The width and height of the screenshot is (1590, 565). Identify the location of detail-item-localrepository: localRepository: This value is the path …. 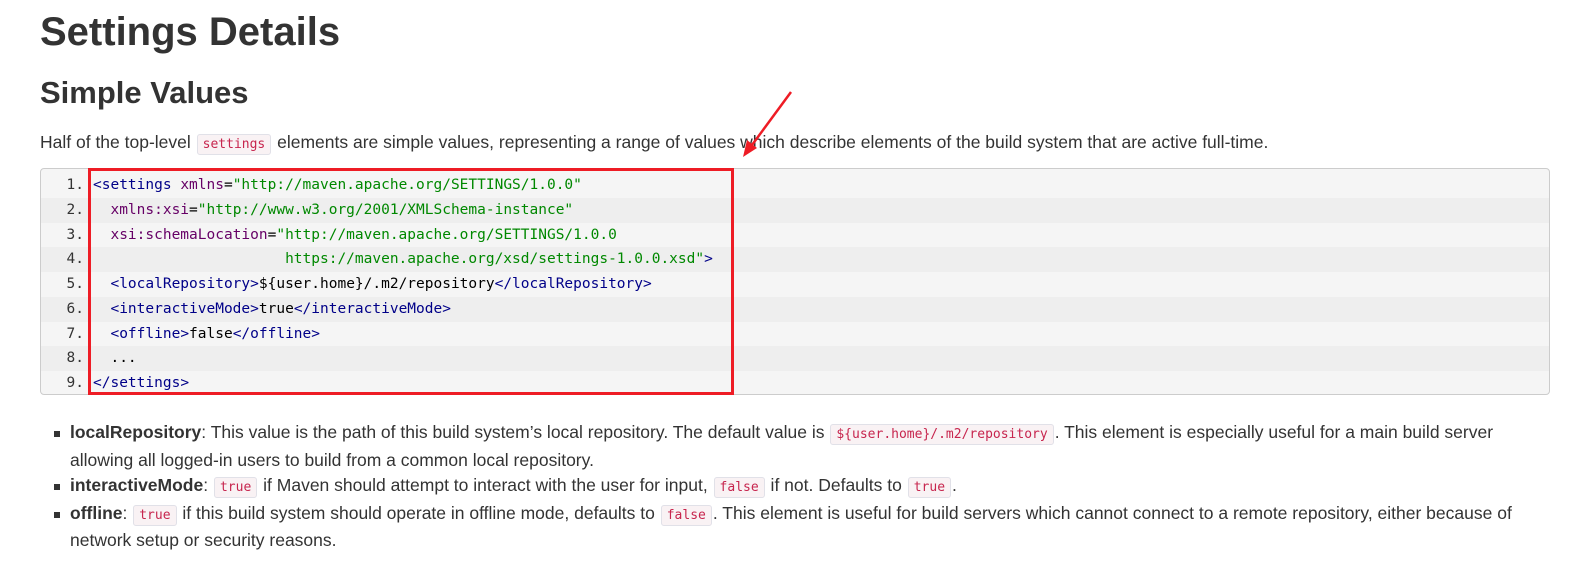
(803, 446).